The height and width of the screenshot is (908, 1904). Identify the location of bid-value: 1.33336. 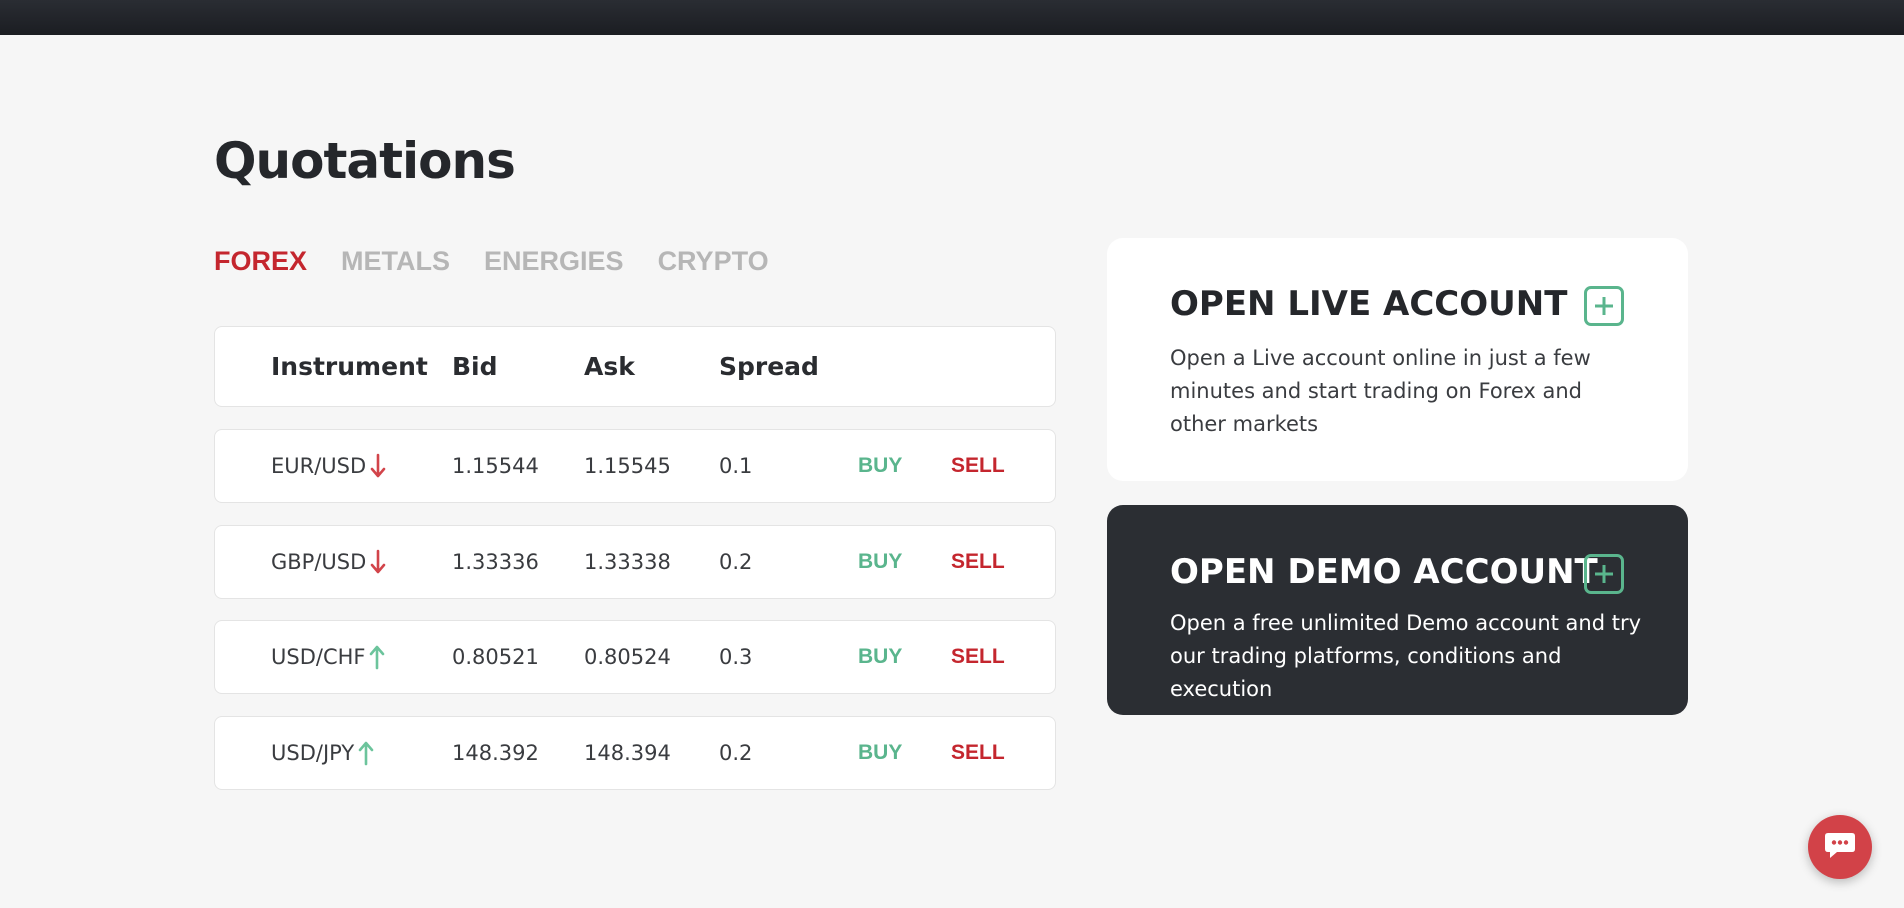
(495, 562).